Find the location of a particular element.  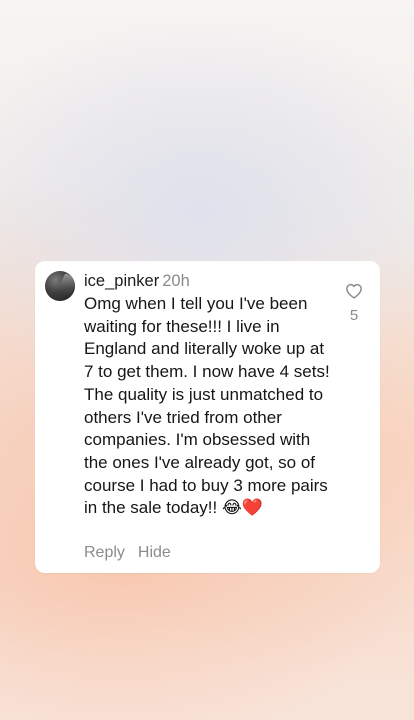

heart-outline-icon is located at coordinates (354, 291).